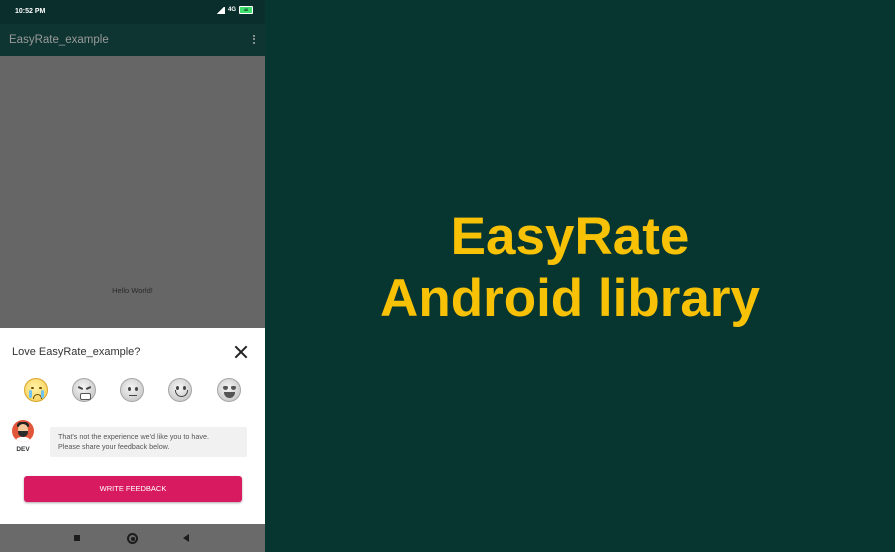  Describe the element at coordinates (186, 538) in the screenshot. I see `back-icon` at that location.